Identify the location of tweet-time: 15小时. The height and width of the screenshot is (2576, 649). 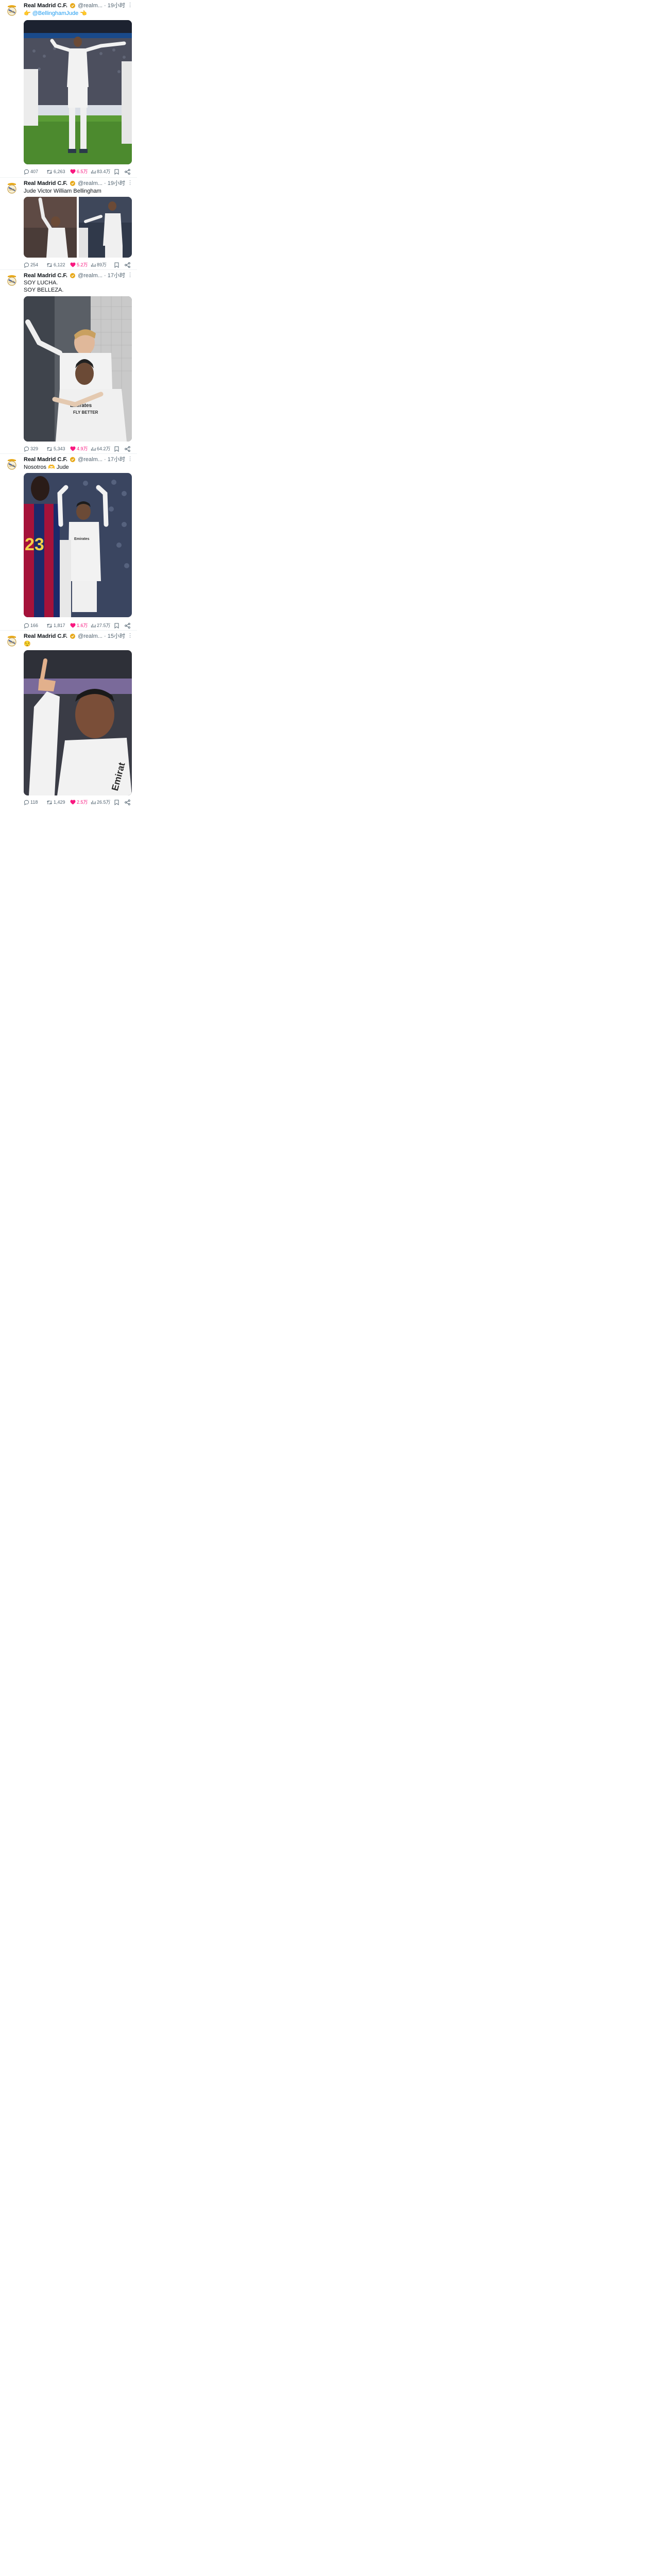
(116, 636).